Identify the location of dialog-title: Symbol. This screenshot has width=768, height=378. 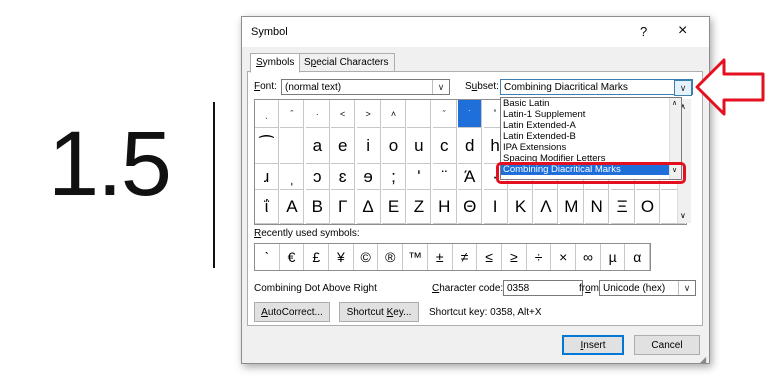
(269, 32).